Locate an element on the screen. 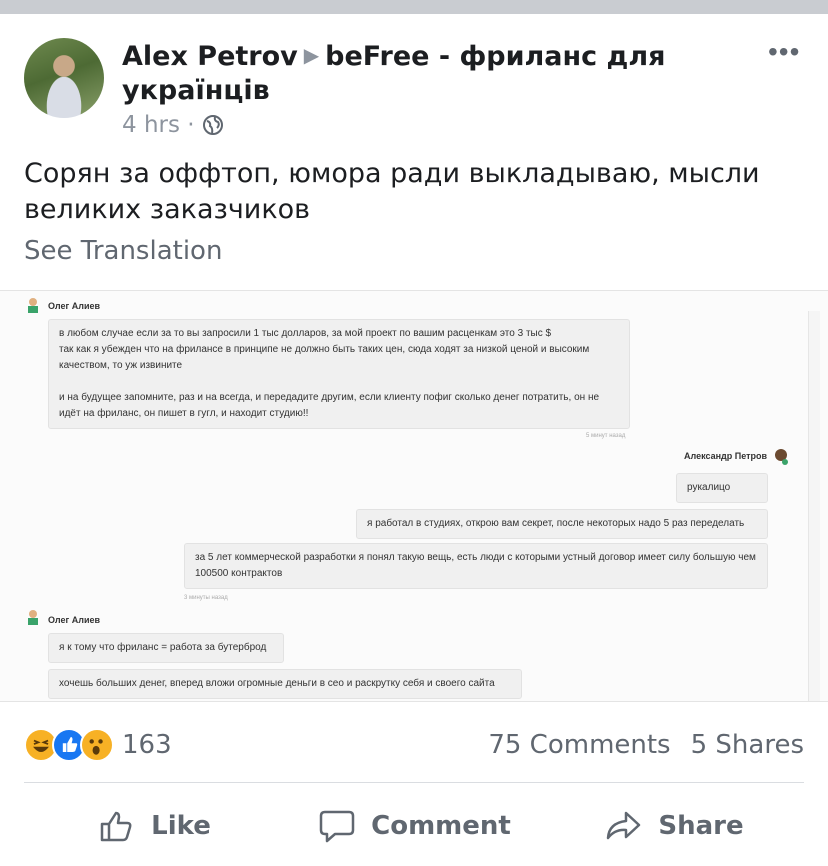 This screenshot has width=828, height=866. reaction-count: 163 is located at coordinates (147, 745).